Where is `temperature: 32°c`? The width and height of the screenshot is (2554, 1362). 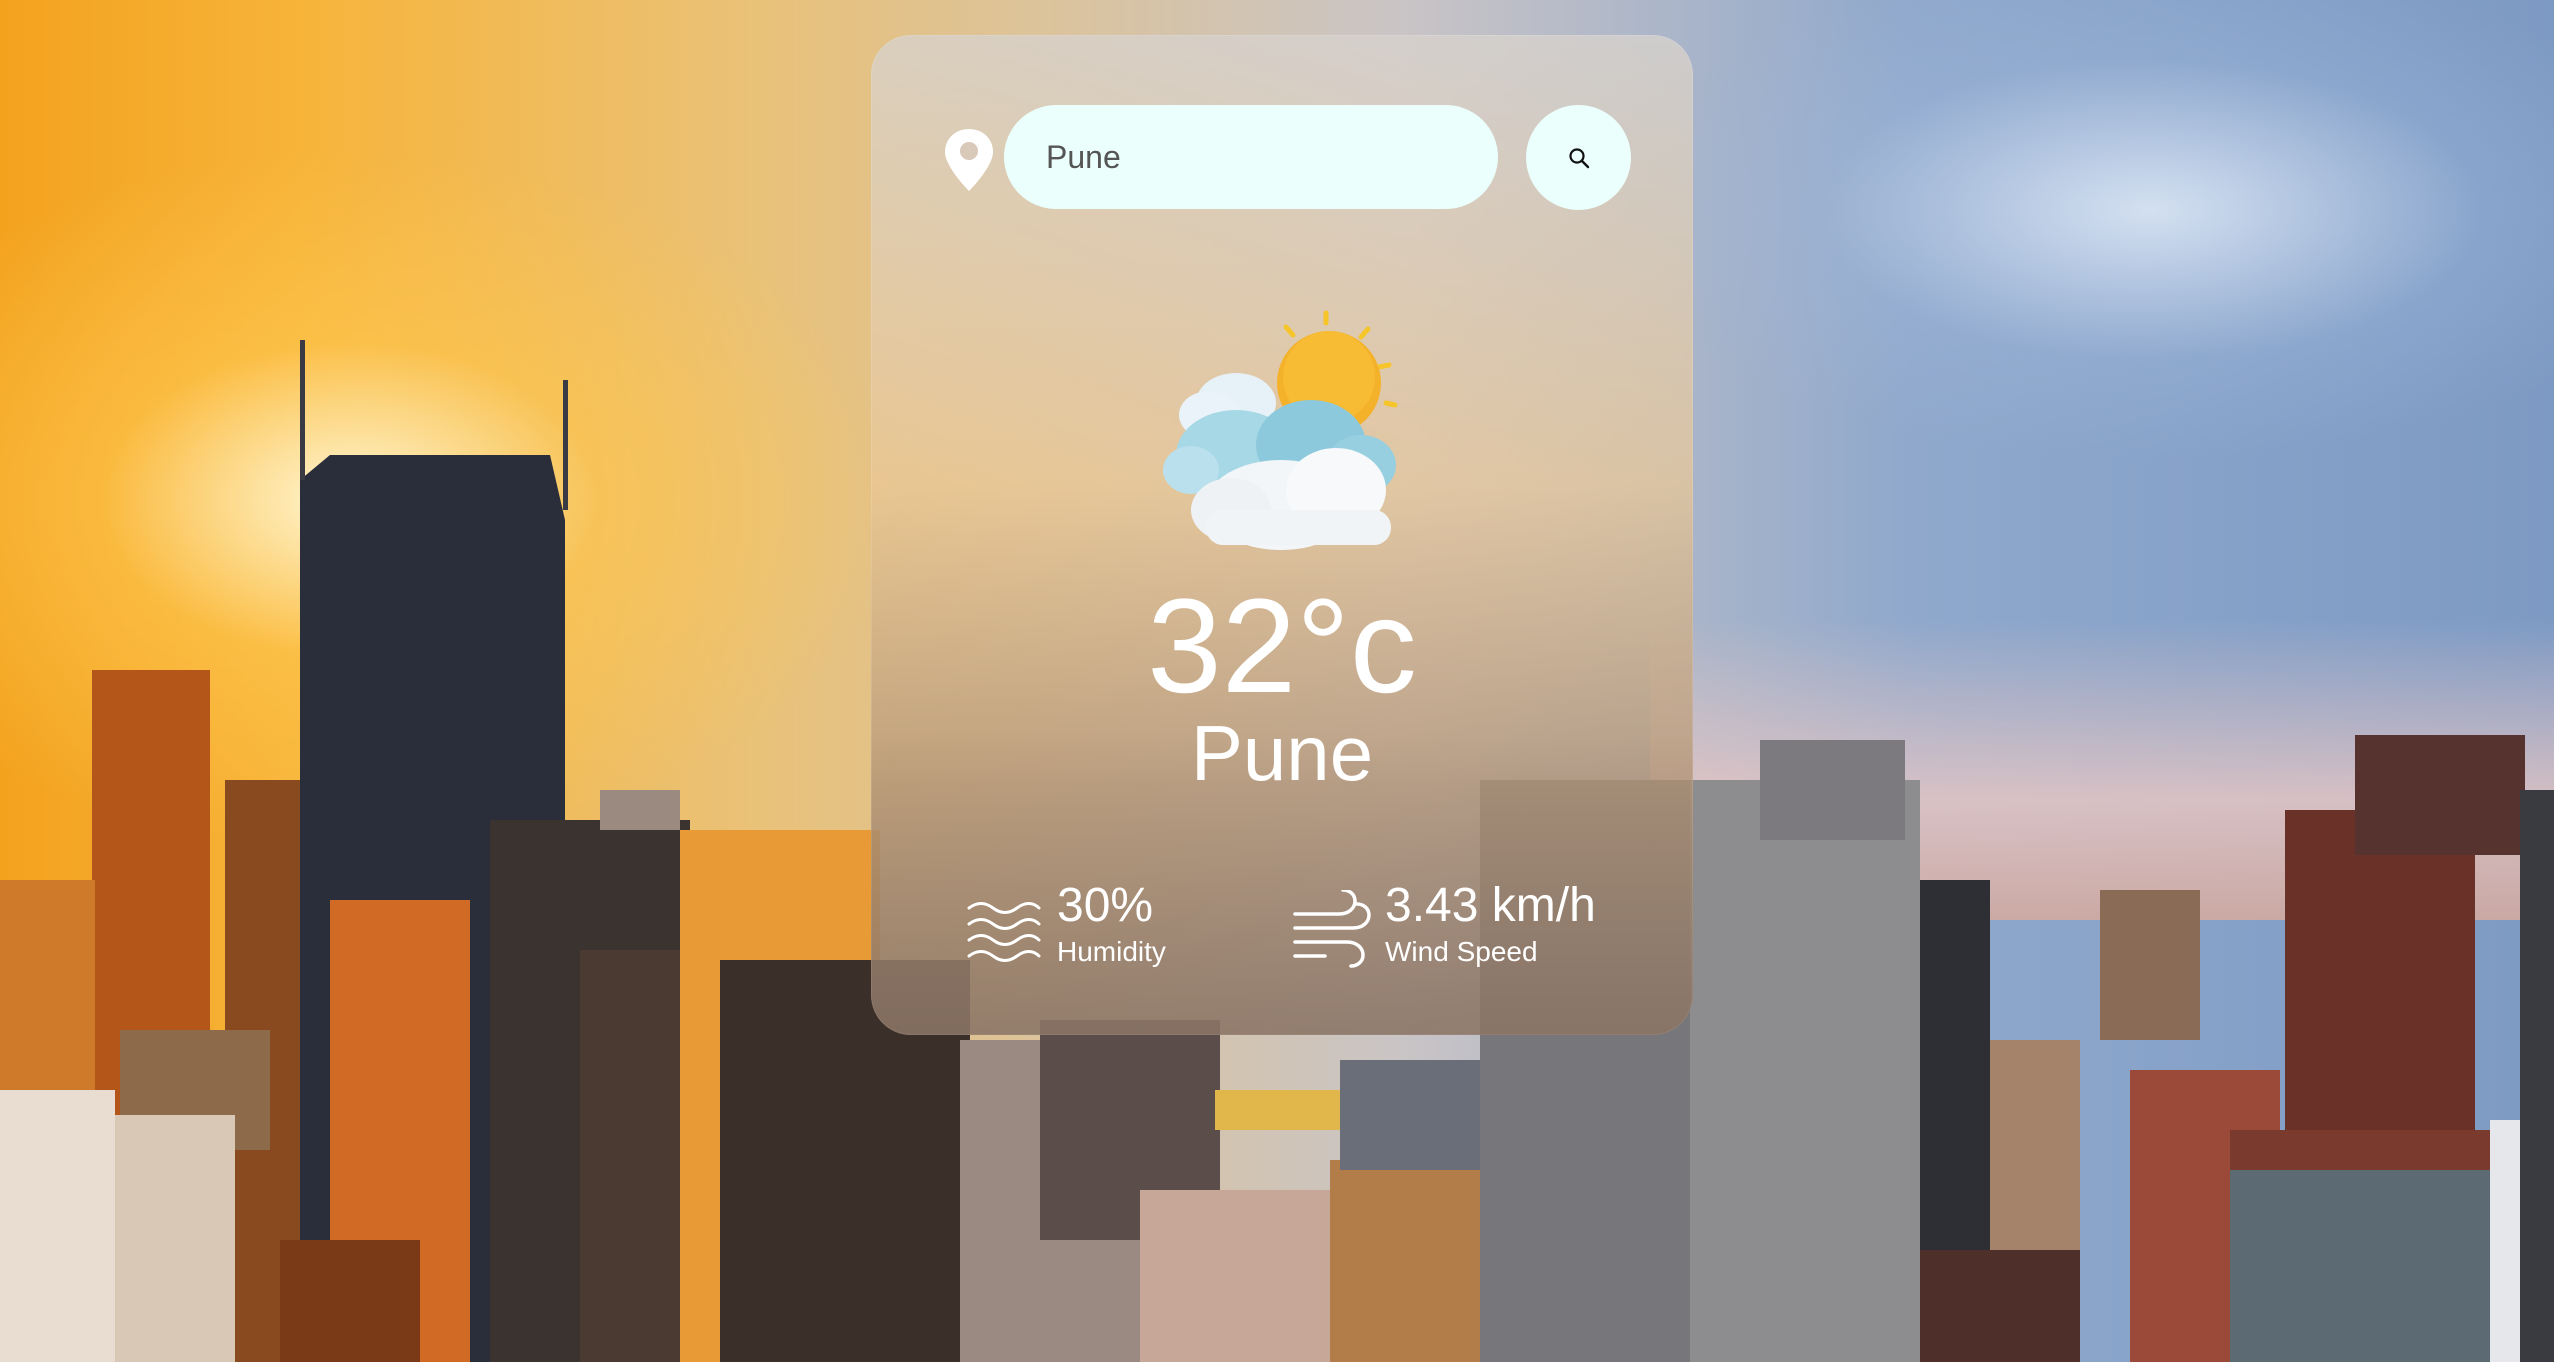 temperature: 32°c is located at coordinates (1282, 646).